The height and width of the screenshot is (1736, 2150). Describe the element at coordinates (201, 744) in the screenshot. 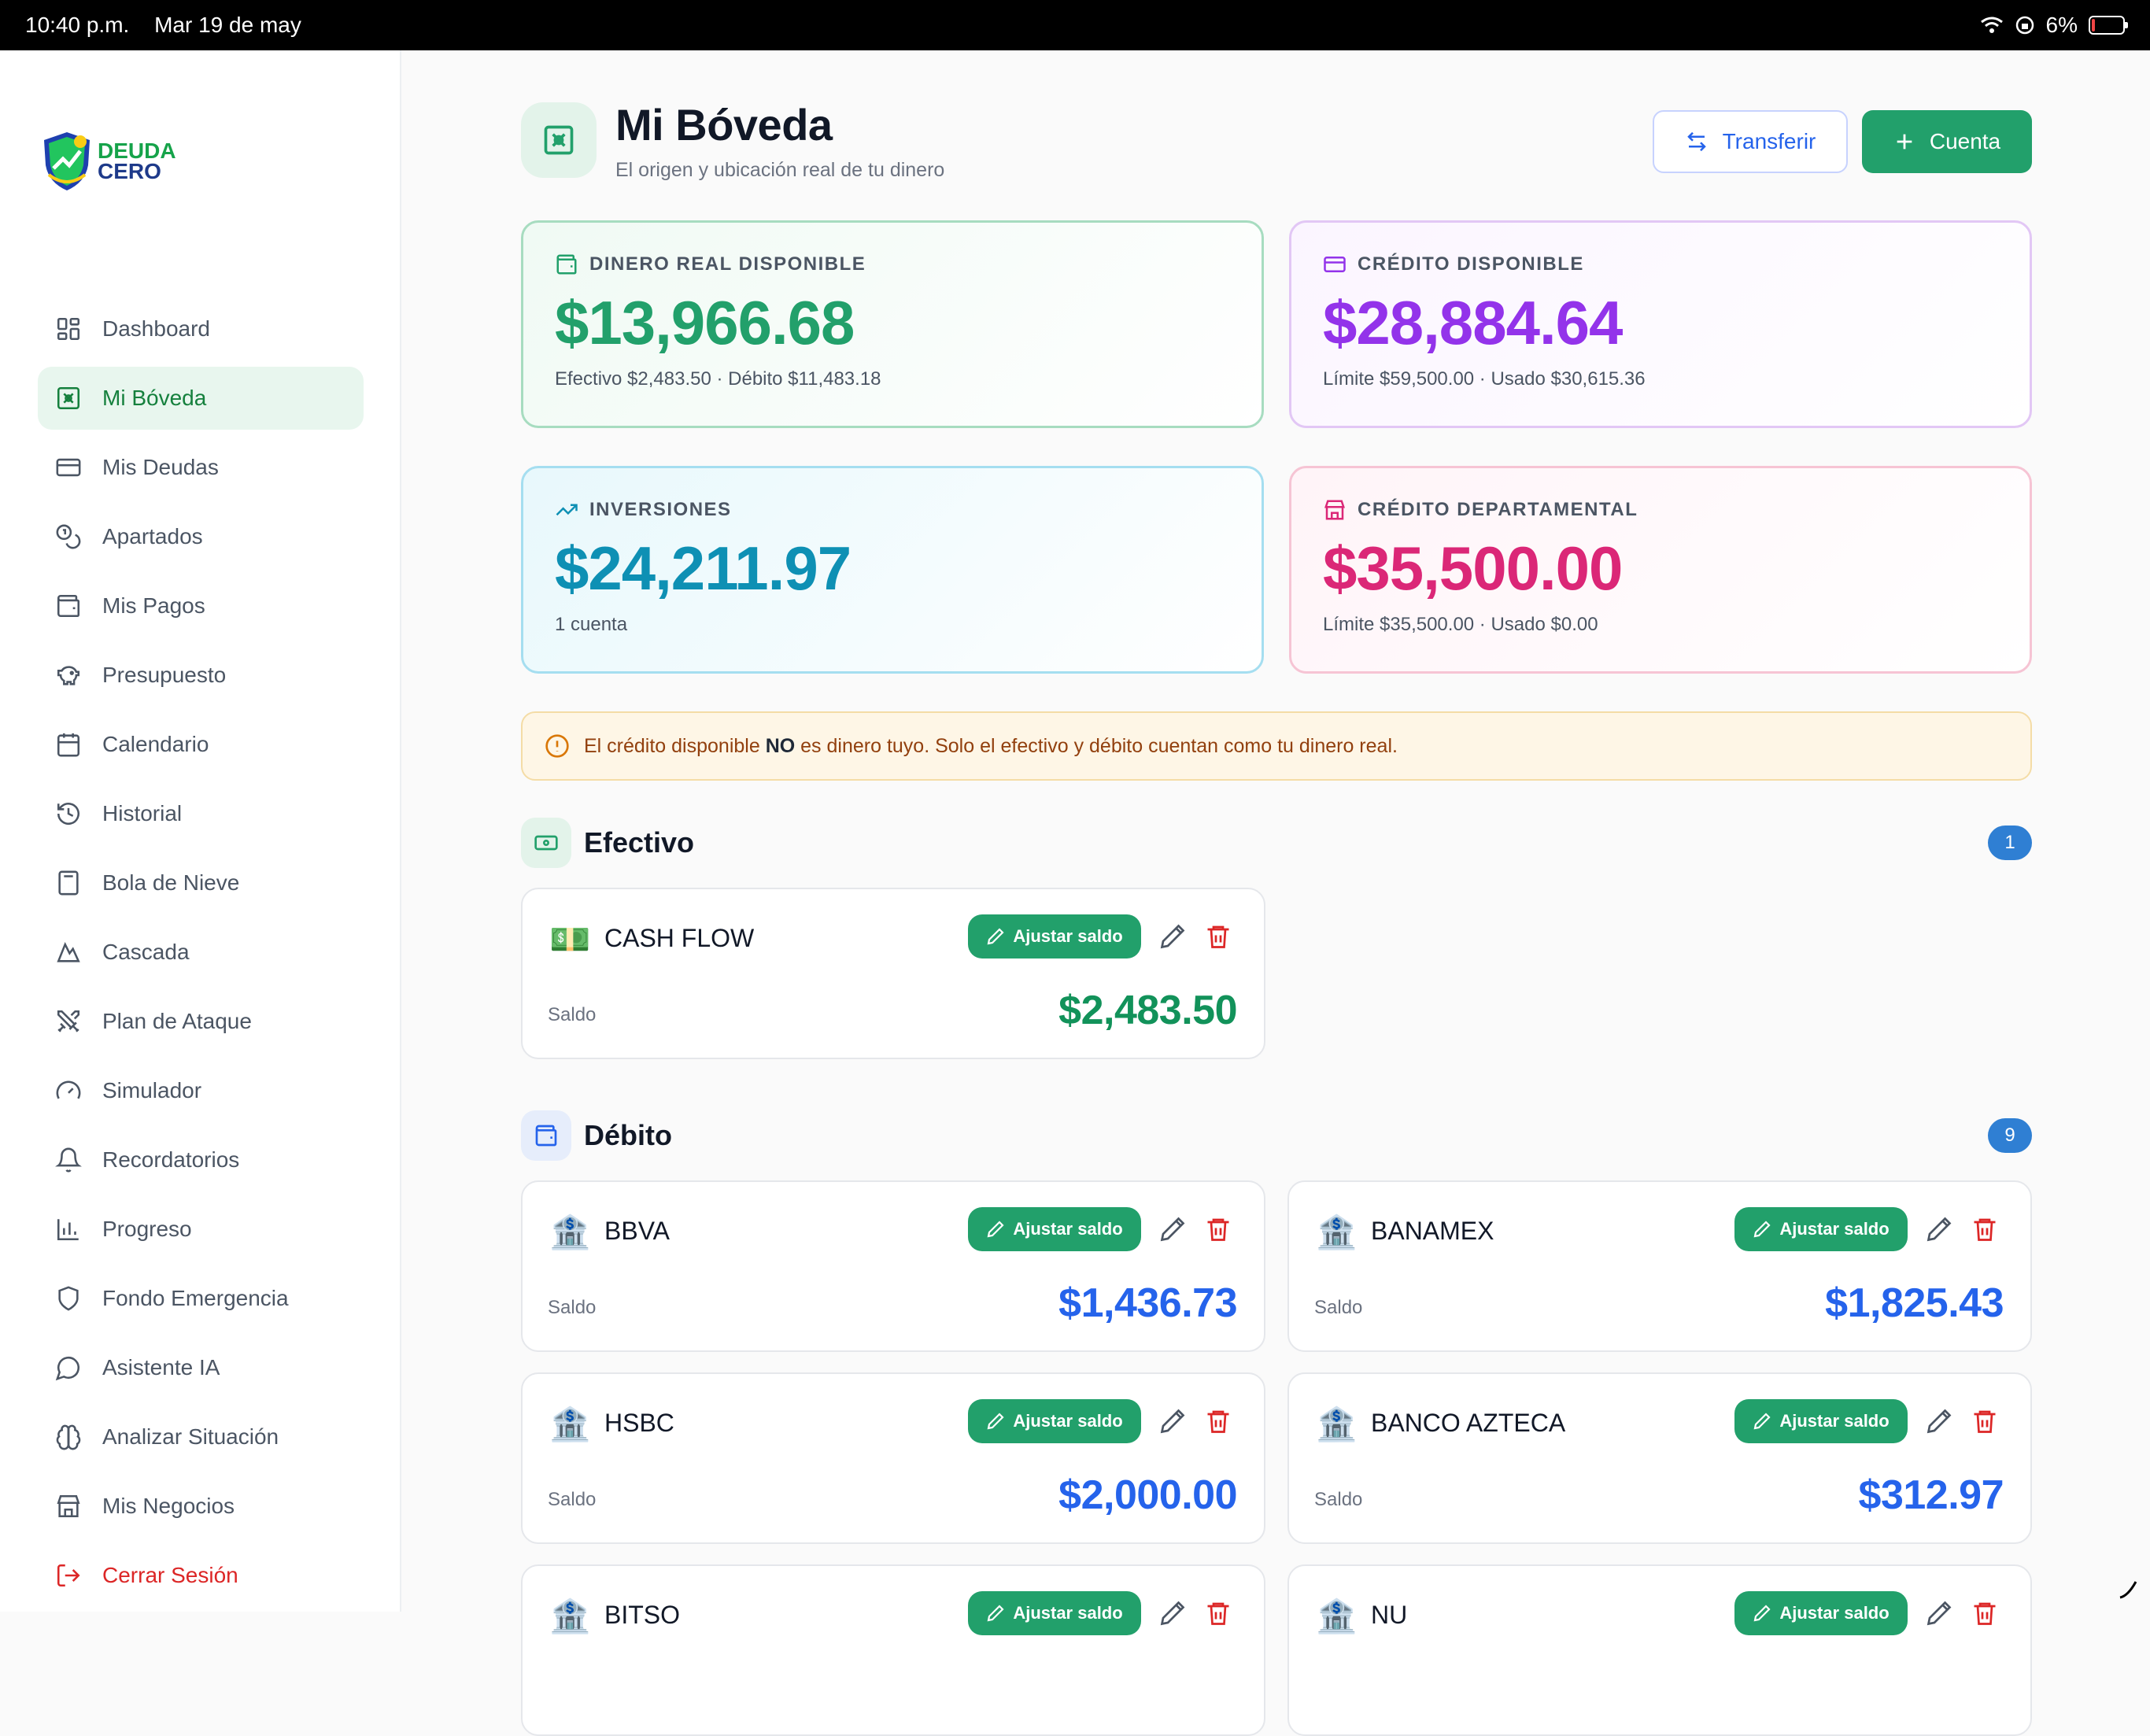

I see `sidebar-item-calendario: Calendario` at that location.